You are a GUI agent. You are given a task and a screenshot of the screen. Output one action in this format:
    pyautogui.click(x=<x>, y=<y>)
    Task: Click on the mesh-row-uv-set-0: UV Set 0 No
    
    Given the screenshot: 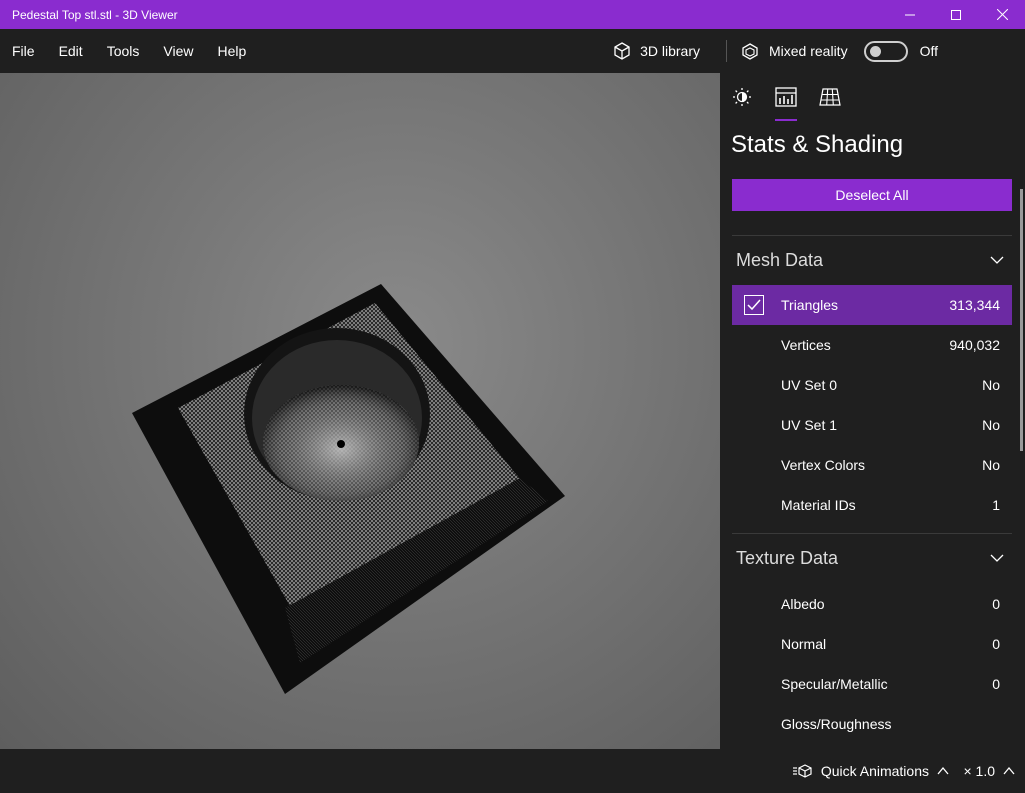 What is the action you would take?
    pyautogui.click(x=872, y=385)
    